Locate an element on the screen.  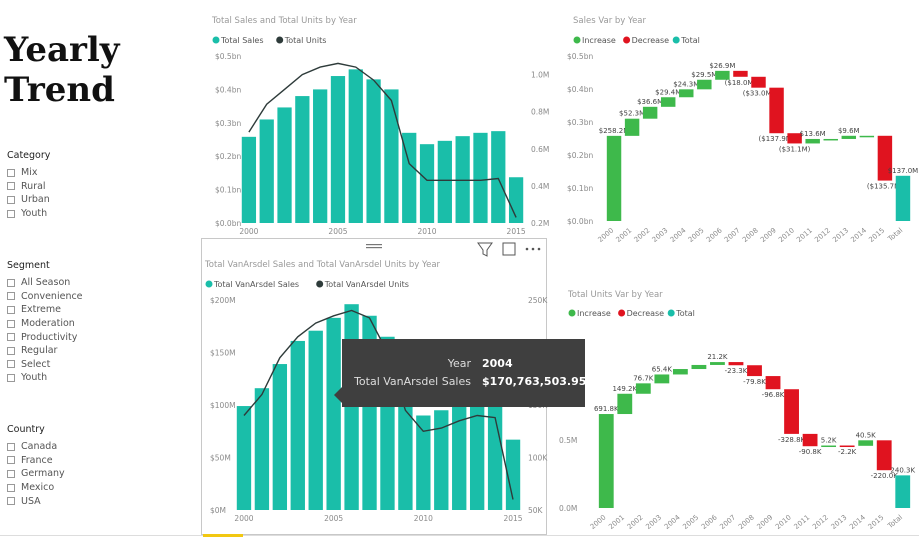
x-tick-label: 2010 is located at coordinates (786, 235).